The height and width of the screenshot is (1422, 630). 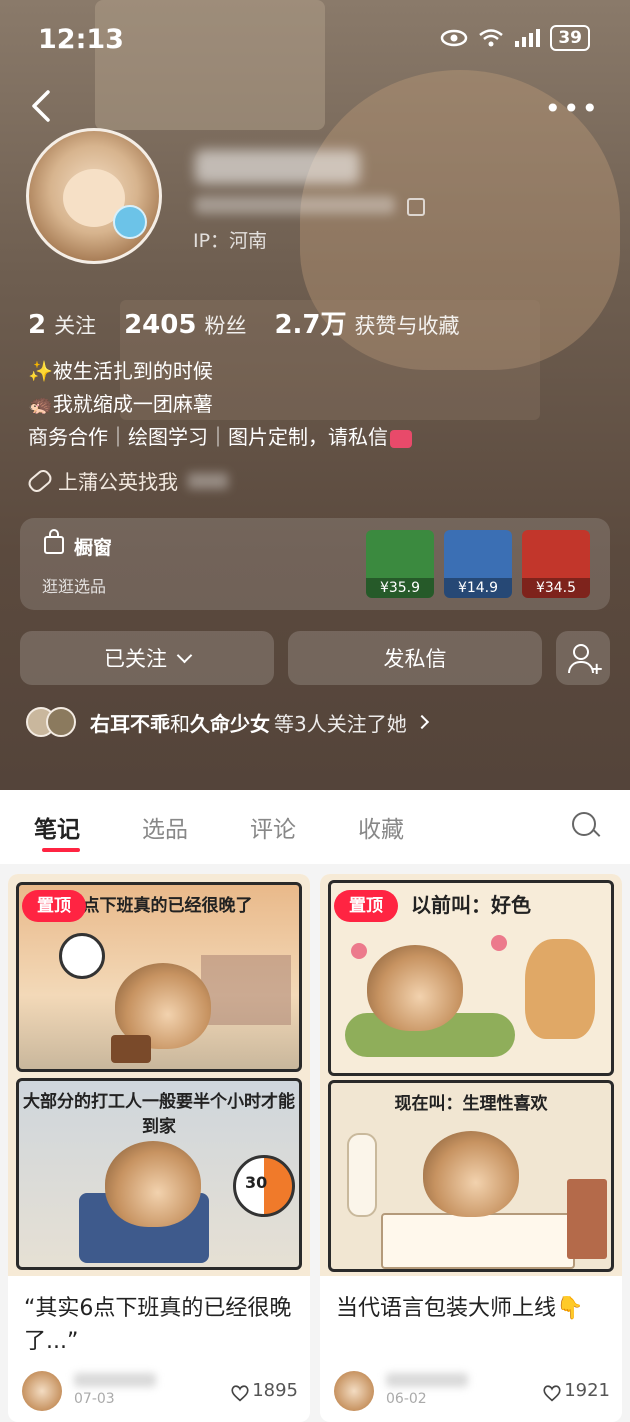 I want to click on followed-button-label: 已关注, so click(x=135, y=659).